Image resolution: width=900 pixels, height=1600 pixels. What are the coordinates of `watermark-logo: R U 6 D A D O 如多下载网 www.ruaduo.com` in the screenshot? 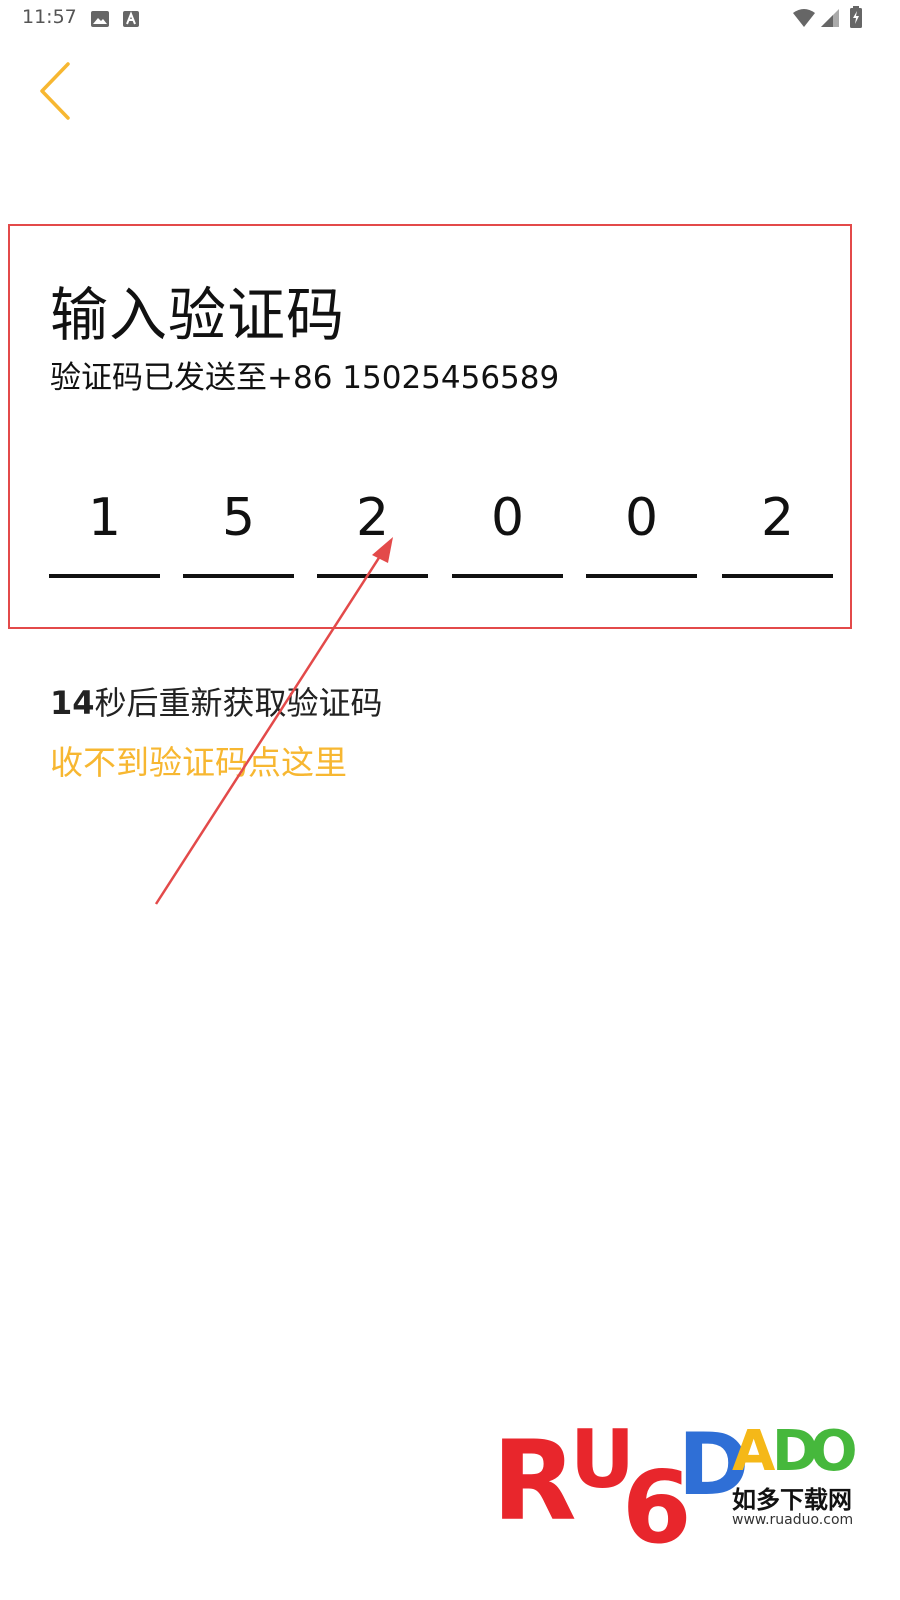 It's located at (677, 1493).